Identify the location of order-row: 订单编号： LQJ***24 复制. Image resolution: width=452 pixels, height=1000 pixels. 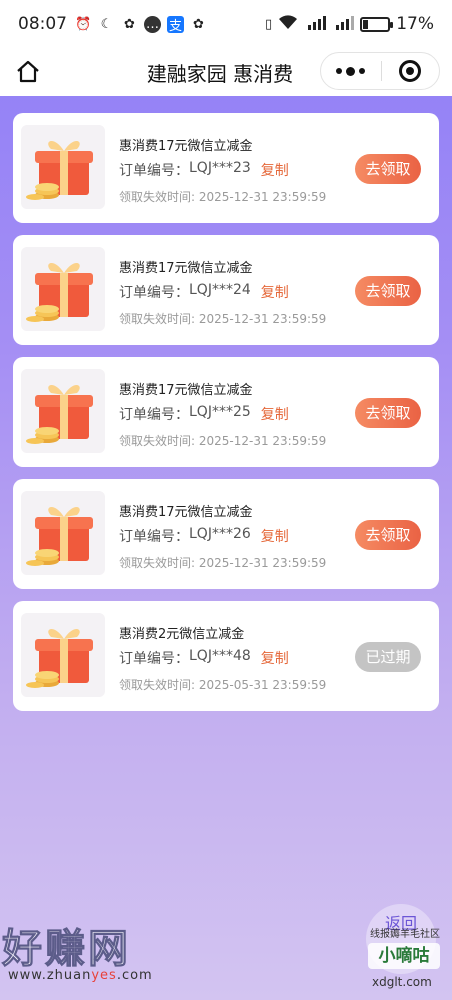
(204, 292).